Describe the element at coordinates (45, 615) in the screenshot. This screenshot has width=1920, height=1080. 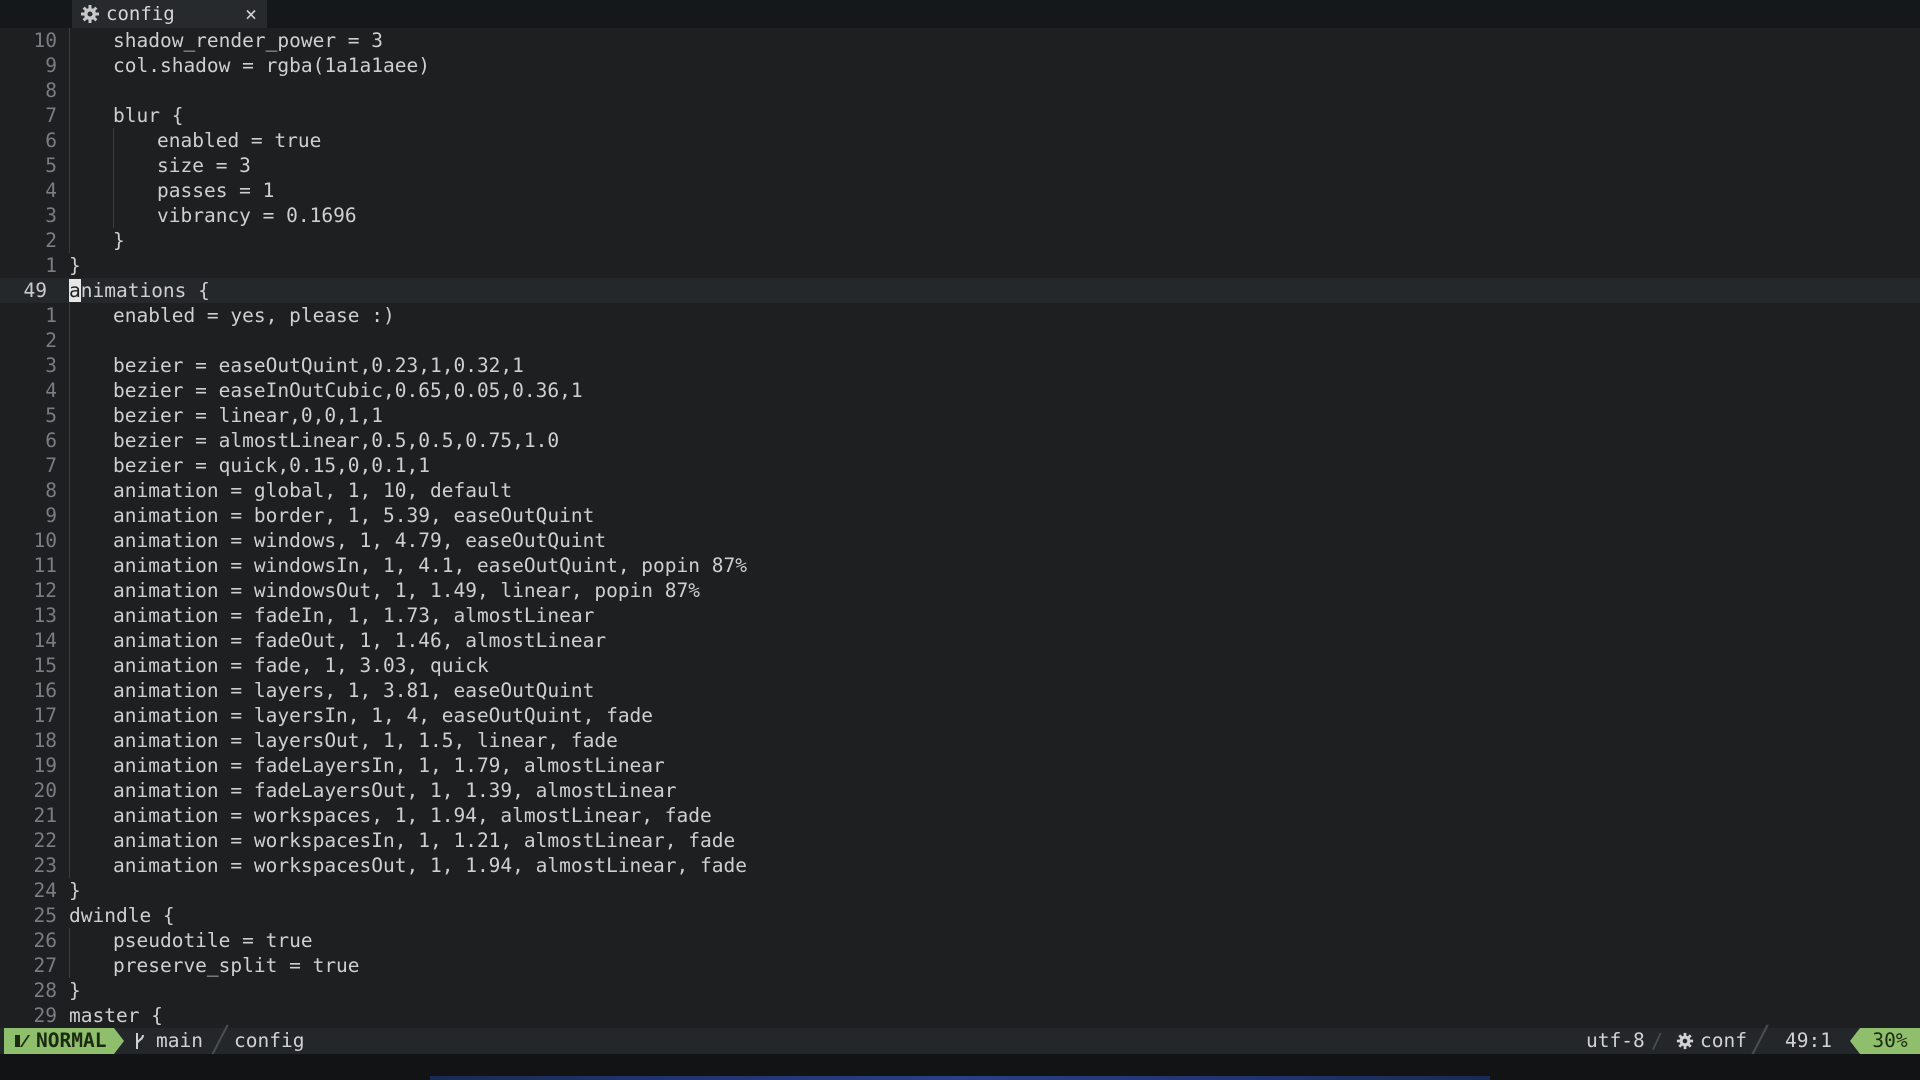
I see `line-number: 13` at that location.